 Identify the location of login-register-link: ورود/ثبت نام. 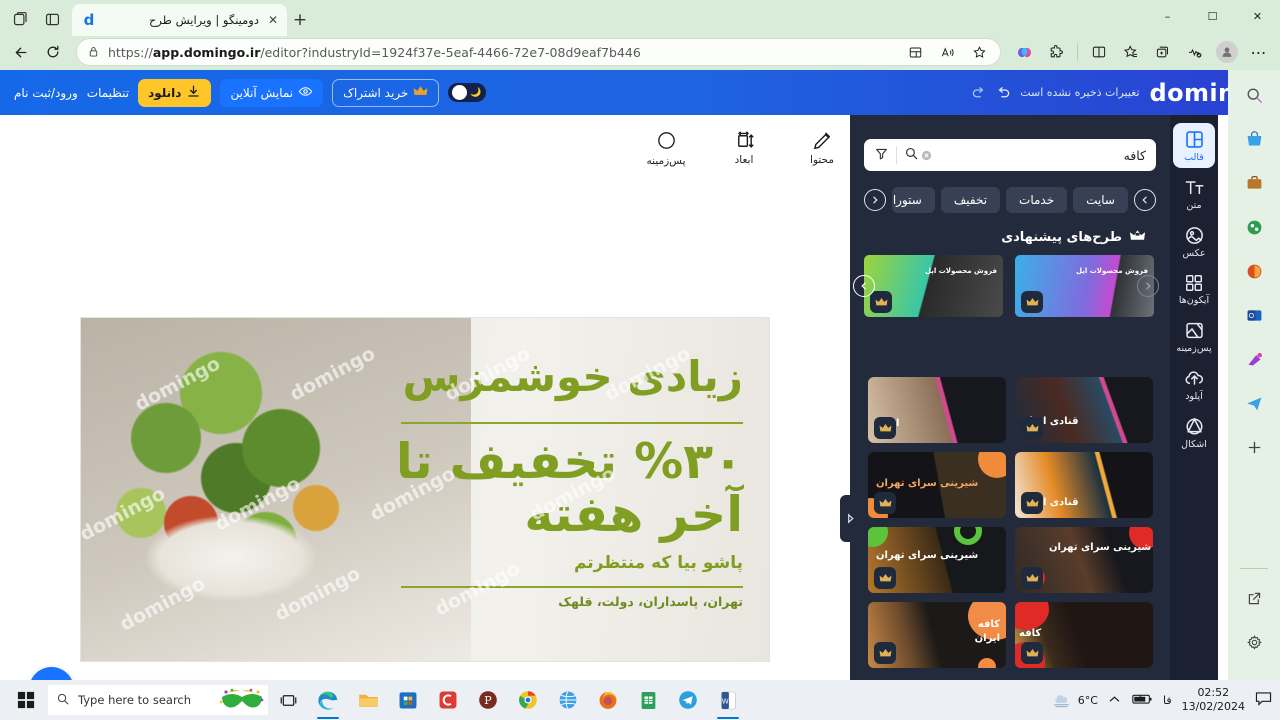
(46, 93).